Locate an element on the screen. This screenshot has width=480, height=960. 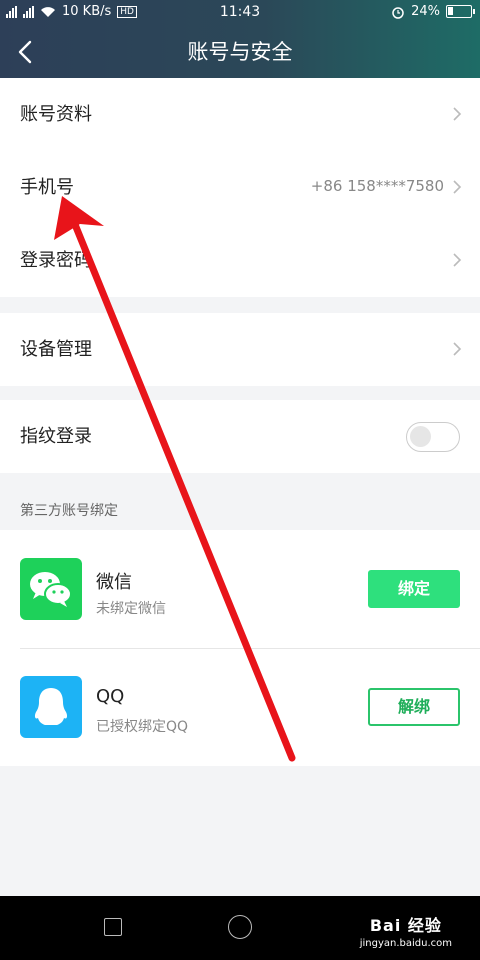
app-header: 10 KB/s HD 11:43 24% 账号与安全 is located at coordinates (240, 39).